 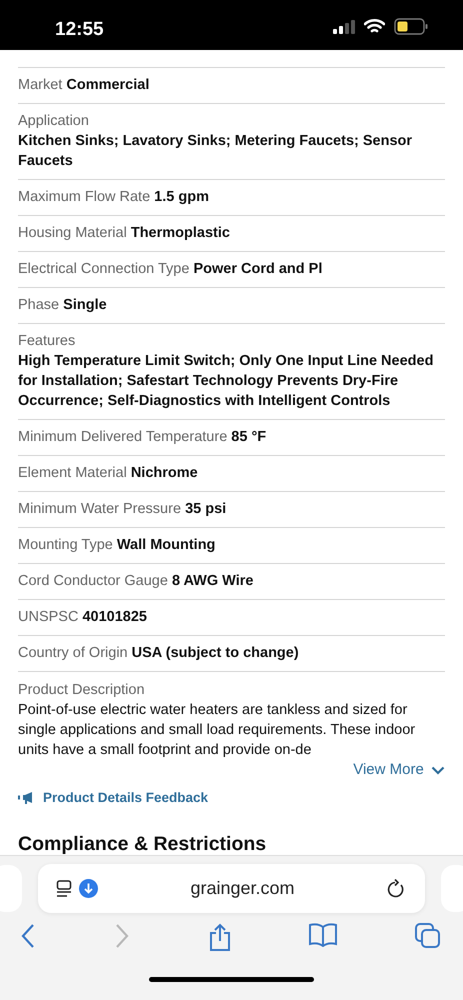 I want to click on description-text: Point-of-use electric water heaters are tankless and sized for single applications and small load requirements. These indoor units have a small footprint and provide on-de, so click(x=217, y=730).